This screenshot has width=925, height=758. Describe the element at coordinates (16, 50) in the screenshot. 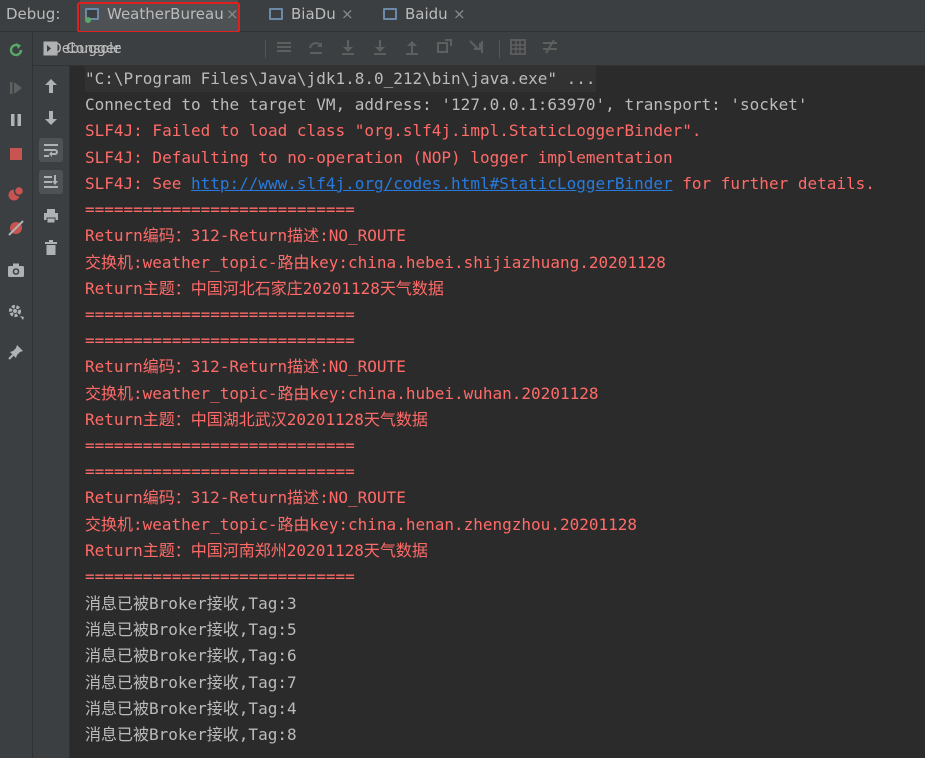

I see `rerun-icon` at that location.